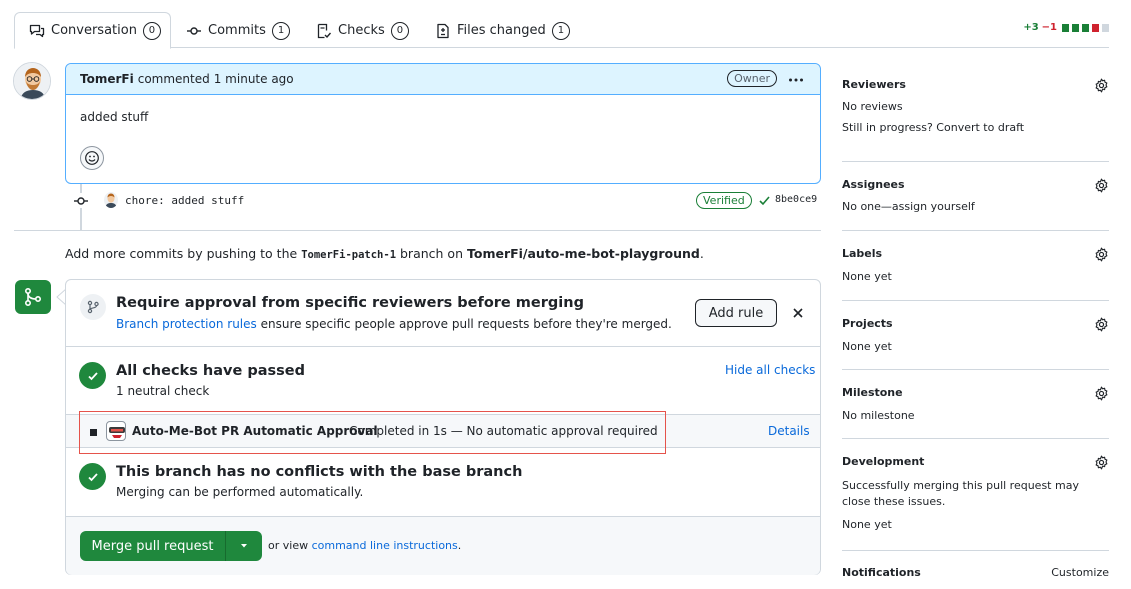 The height and width of the screenshot is (589, 1131). What do you see at coordinates (163, 391) in the screenshot?
I see `checks-subtitle: 1 neutral check` at bounding box center [163, 391].